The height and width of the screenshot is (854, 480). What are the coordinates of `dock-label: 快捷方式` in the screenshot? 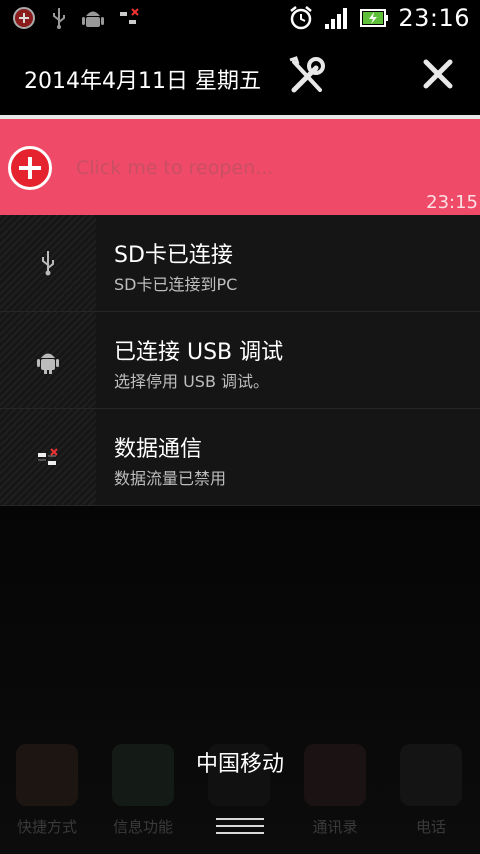 It's located at (46, 827).